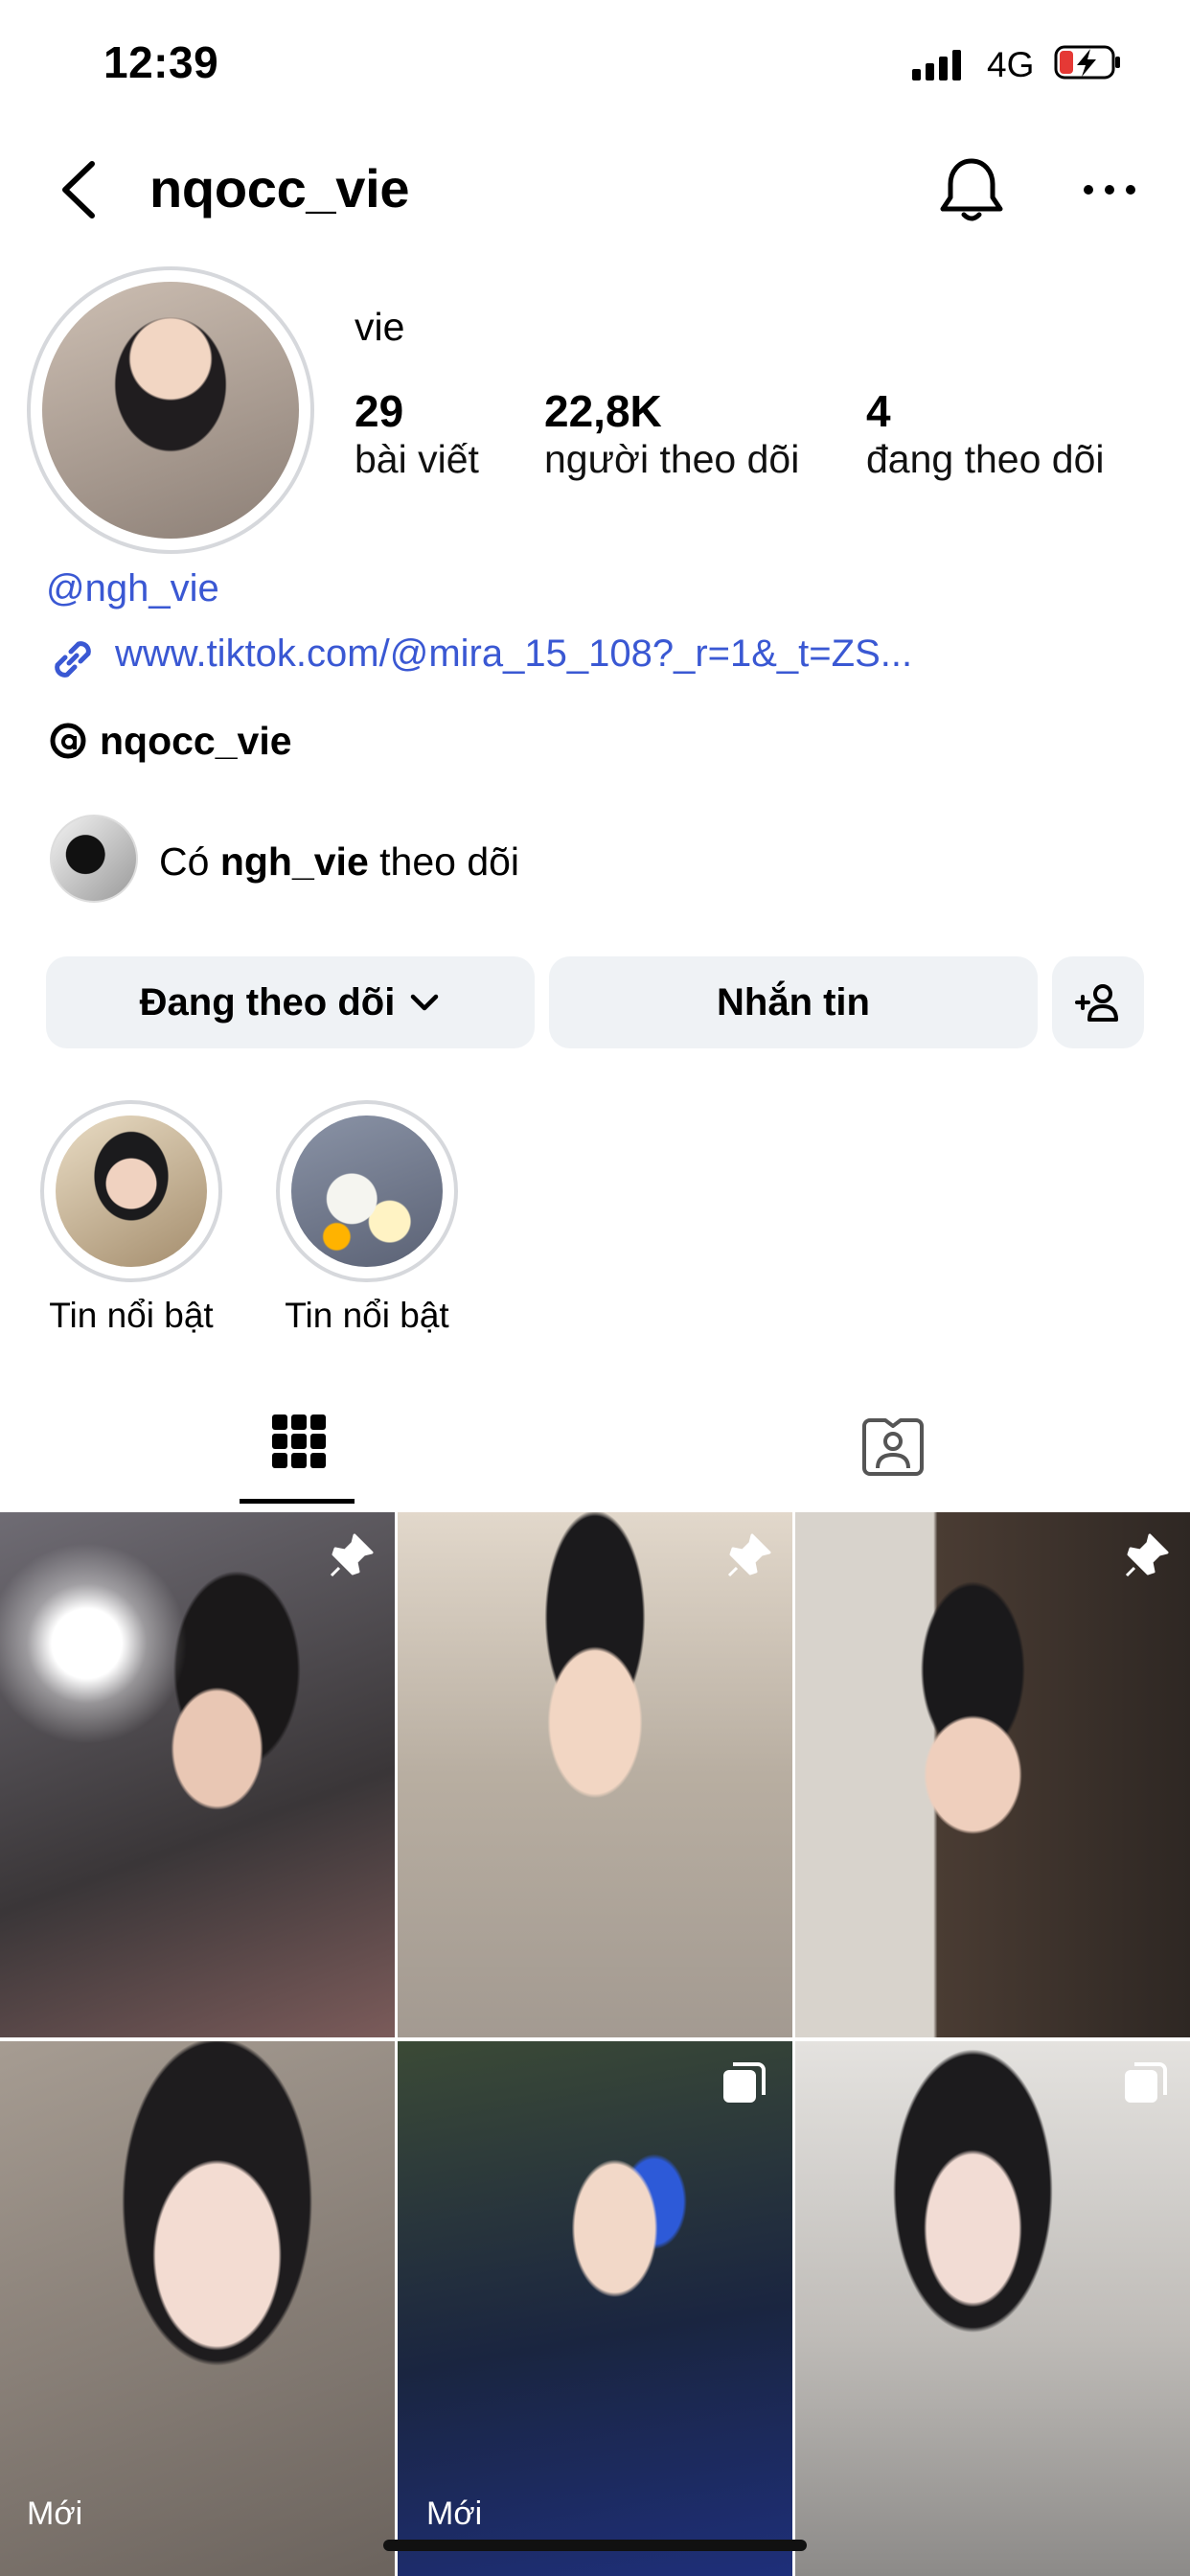  I want to click on back-arrow-icon, so click(80, 189).